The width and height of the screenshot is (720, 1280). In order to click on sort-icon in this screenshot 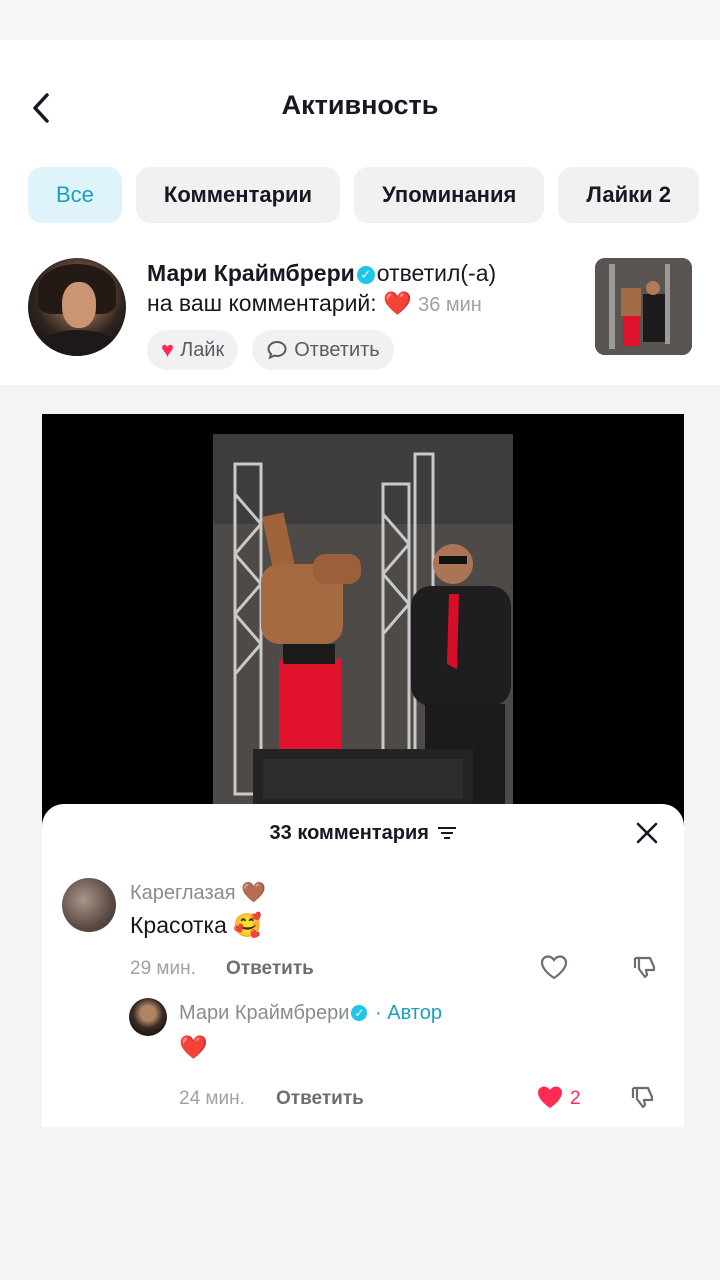, I will do `click(447, 833)`.